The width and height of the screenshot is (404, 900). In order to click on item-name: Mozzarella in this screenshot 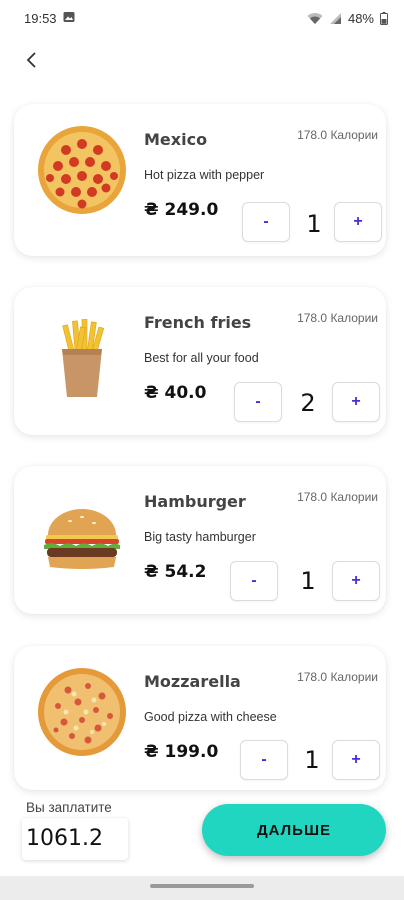, I will do `click(192, 681)`.